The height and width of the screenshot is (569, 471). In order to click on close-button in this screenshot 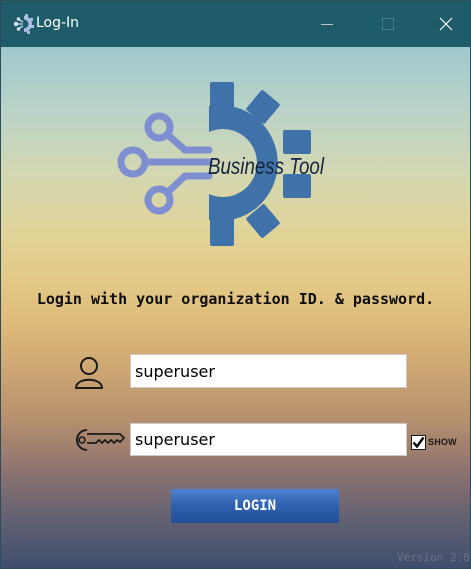, I will do `click(446, 24)`.